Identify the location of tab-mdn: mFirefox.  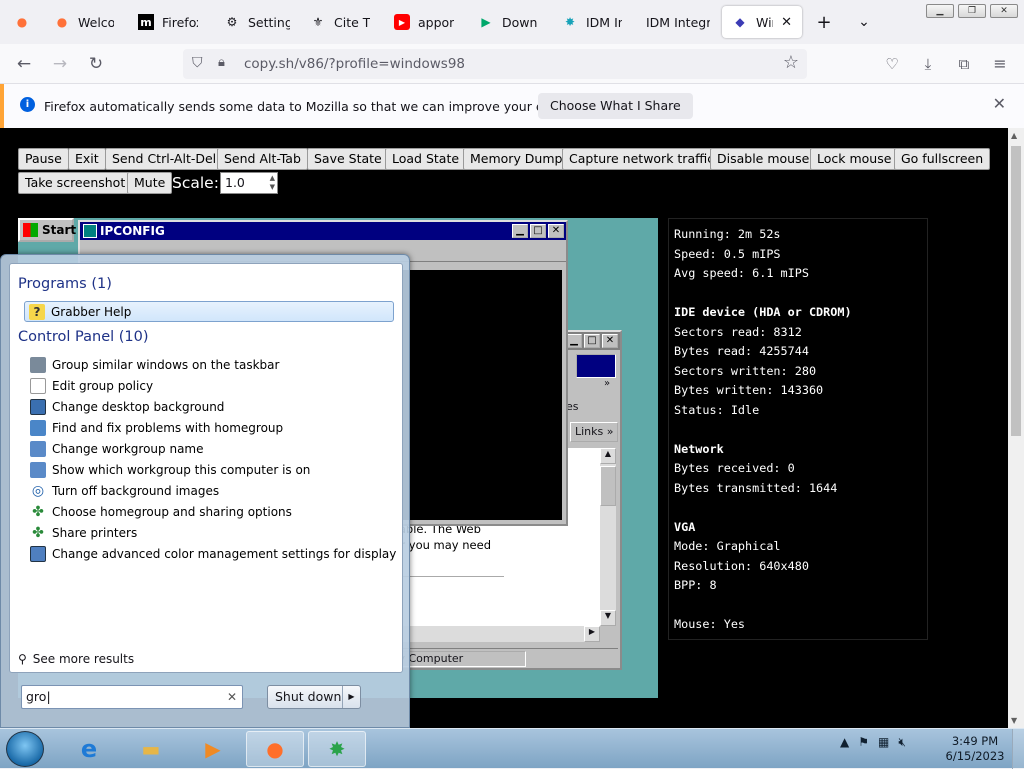
(168, 22).